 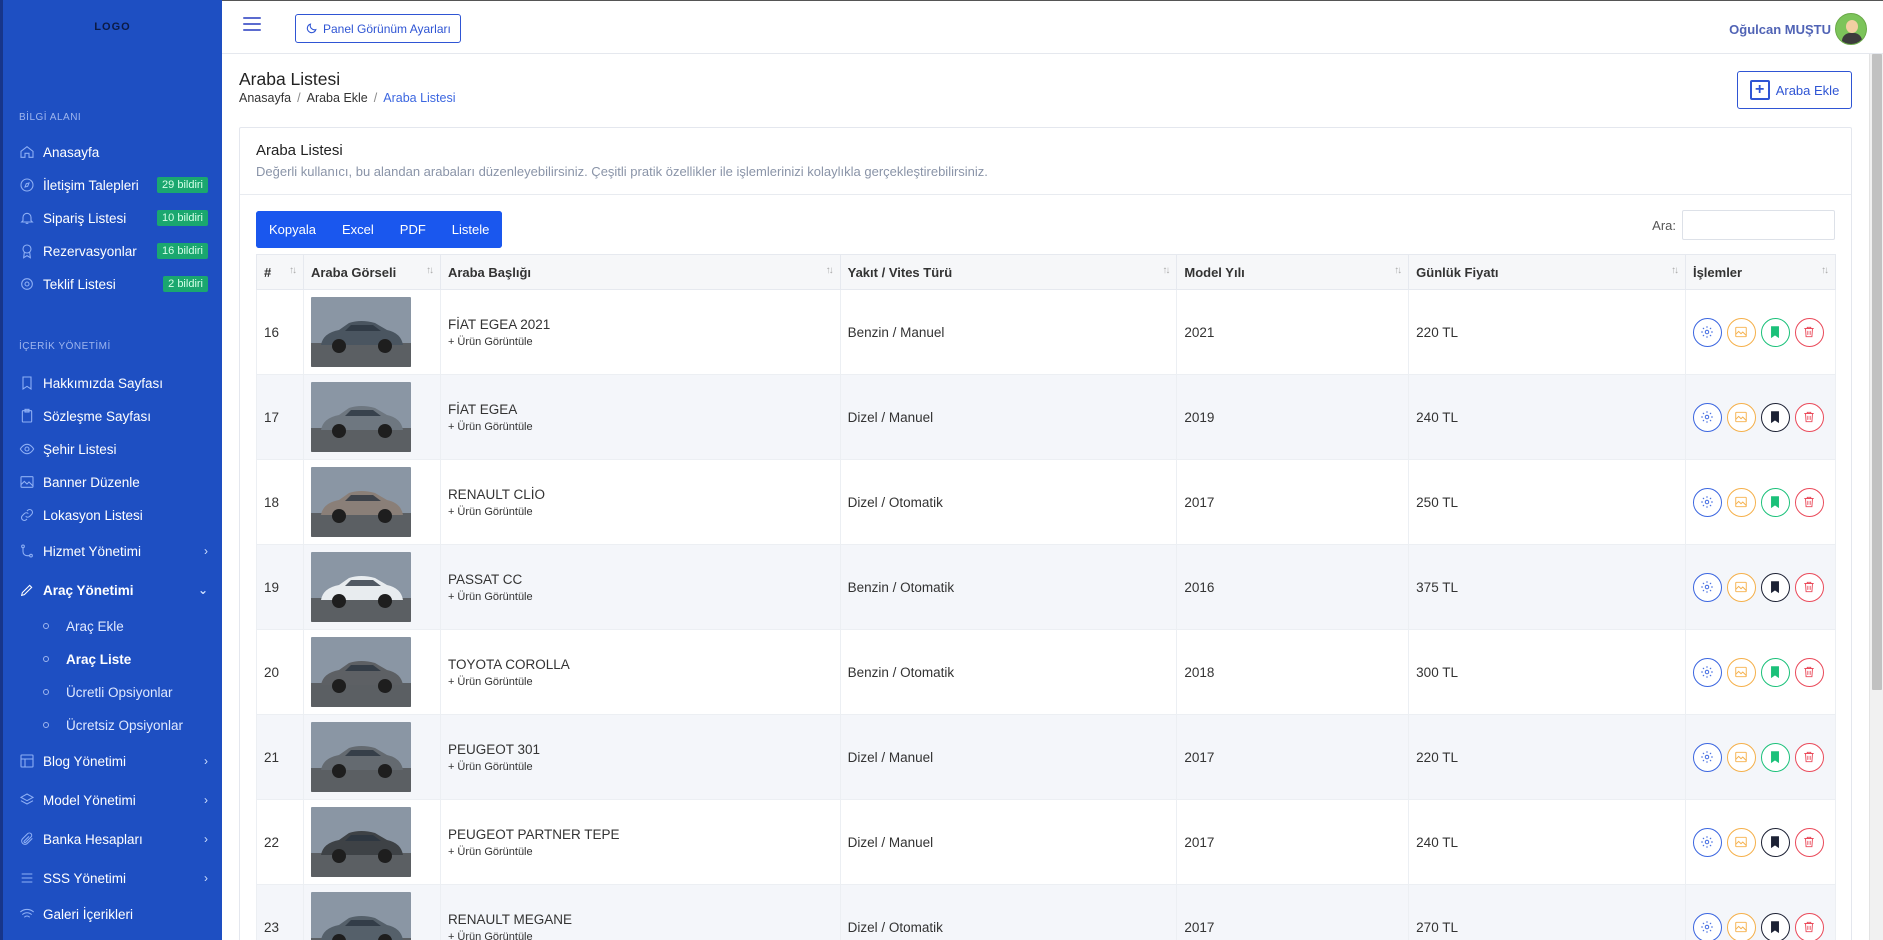 I want to click on sidebar-item-sozlesme: Sözleşme Sayfası, so click(x=113, y=416).